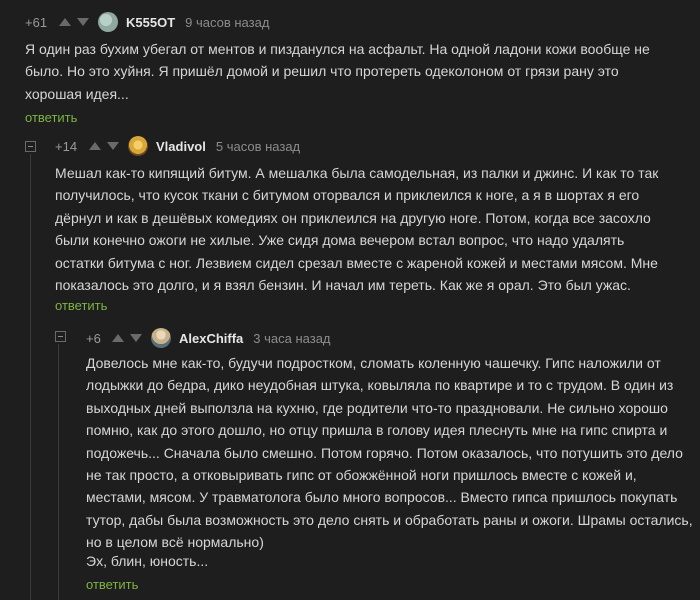 Image resolution: width=700 pixels, height=600 pixels. Describe the element at coordinates (66, 146) in the screenshot. I see `comment-rating: +14` at that location.